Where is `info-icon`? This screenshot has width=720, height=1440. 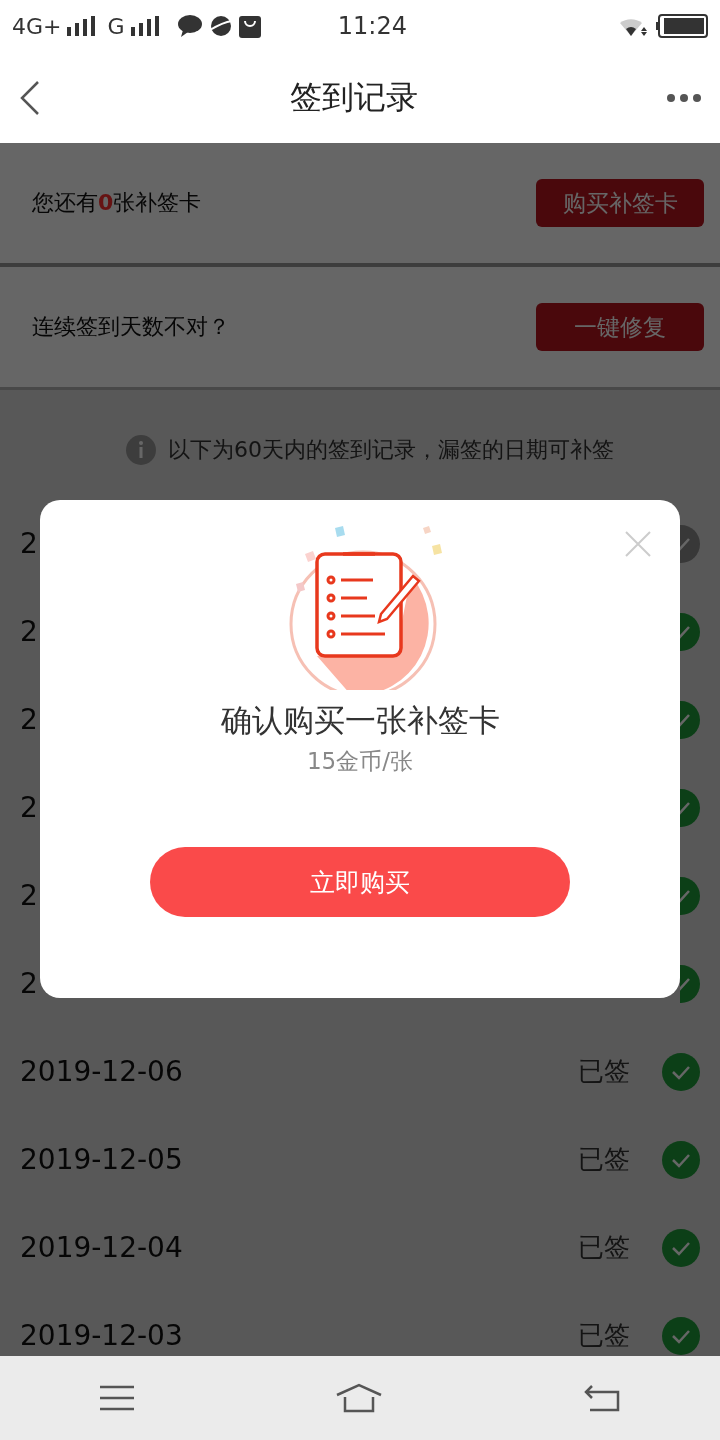
info-icon is located at coordinates (141, 449).